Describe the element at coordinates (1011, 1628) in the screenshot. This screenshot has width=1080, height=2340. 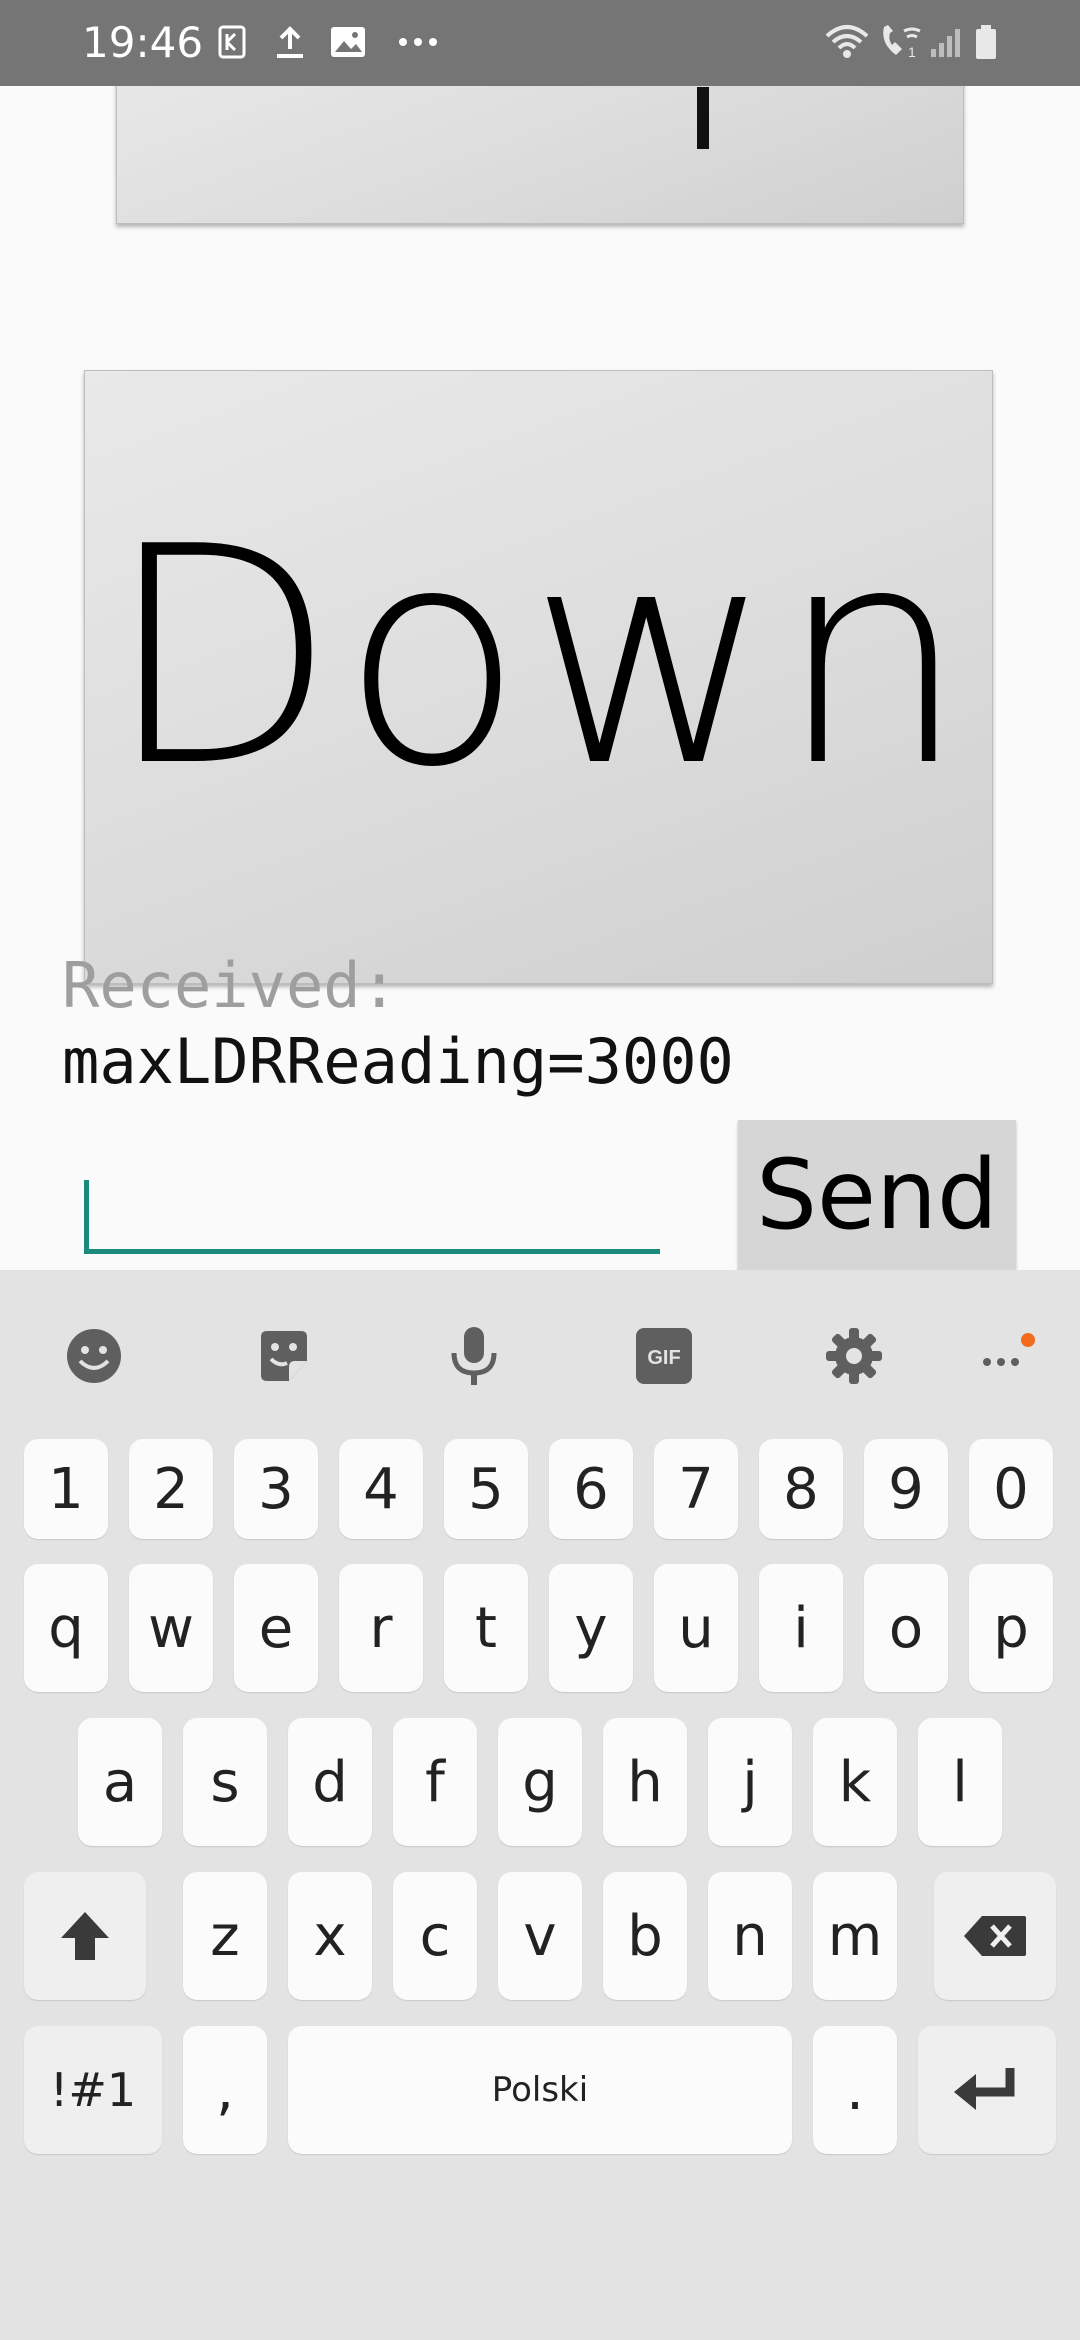
I see `key-p: p` at that location.